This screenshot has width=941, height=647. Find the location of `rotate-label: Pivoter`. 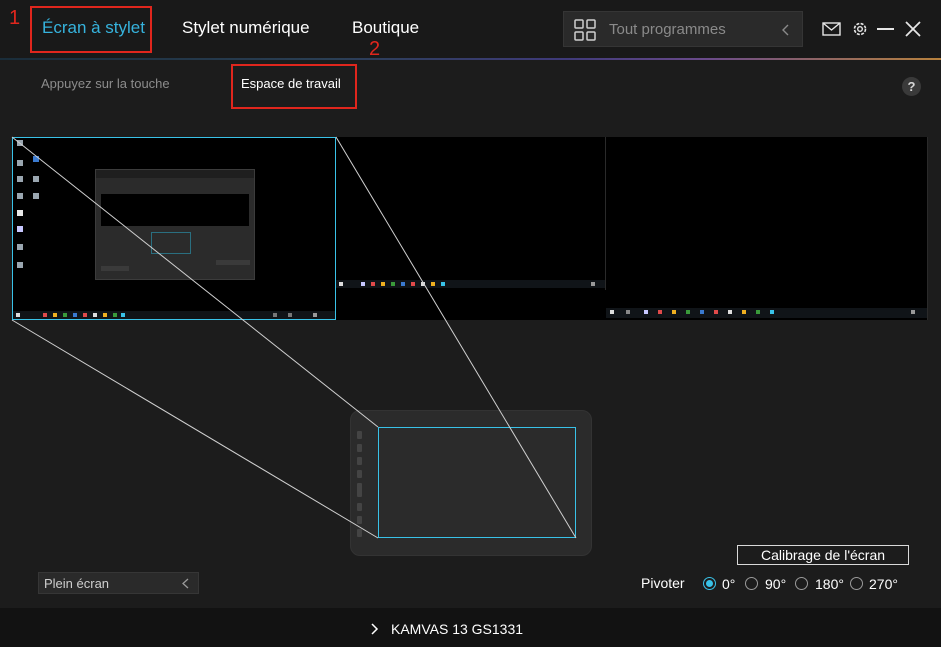

rotate-label: Pivoter is located at coordinates (663, 583).